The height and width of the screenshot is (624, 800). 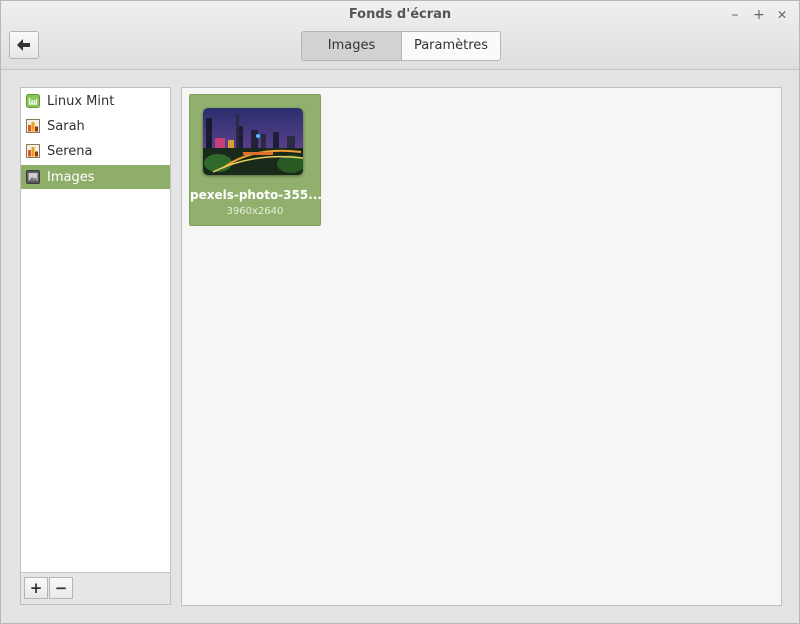 I want to click on sidebar-item-linux-mint: Linux Mint, so click(x=95, y=101).